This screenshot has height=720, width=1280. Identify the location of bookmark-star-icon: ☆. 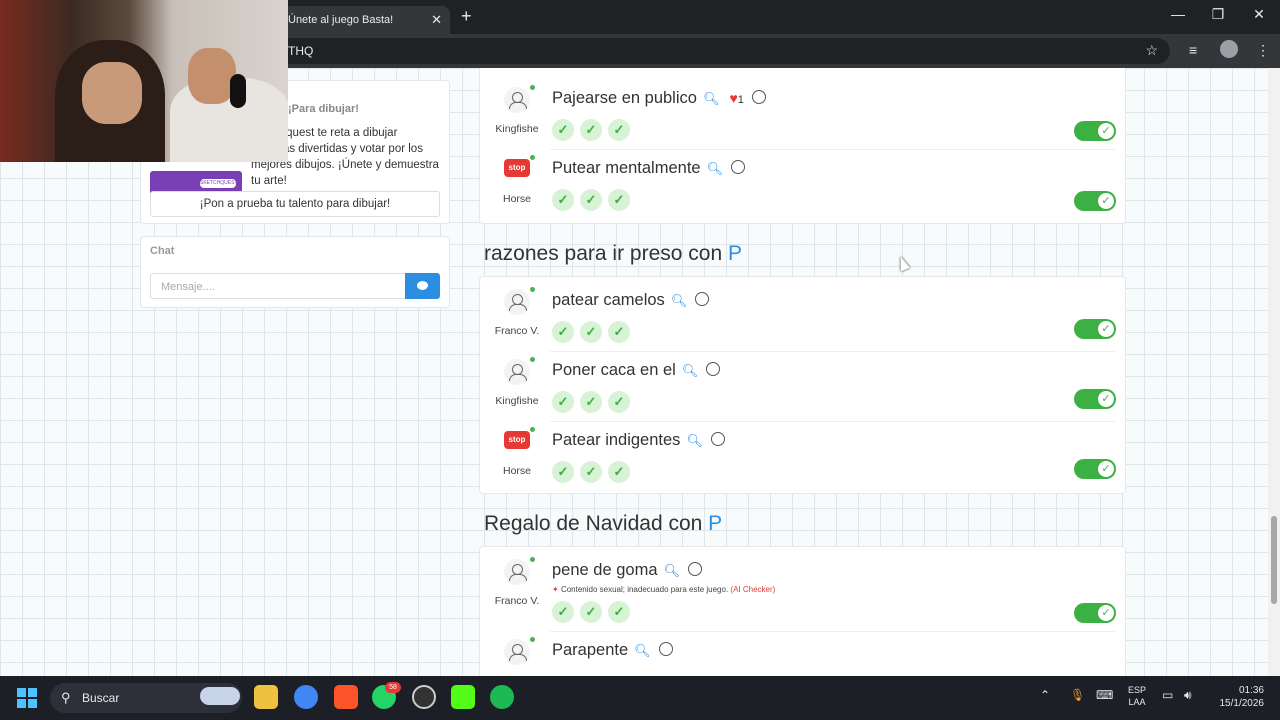
(1151, 50).